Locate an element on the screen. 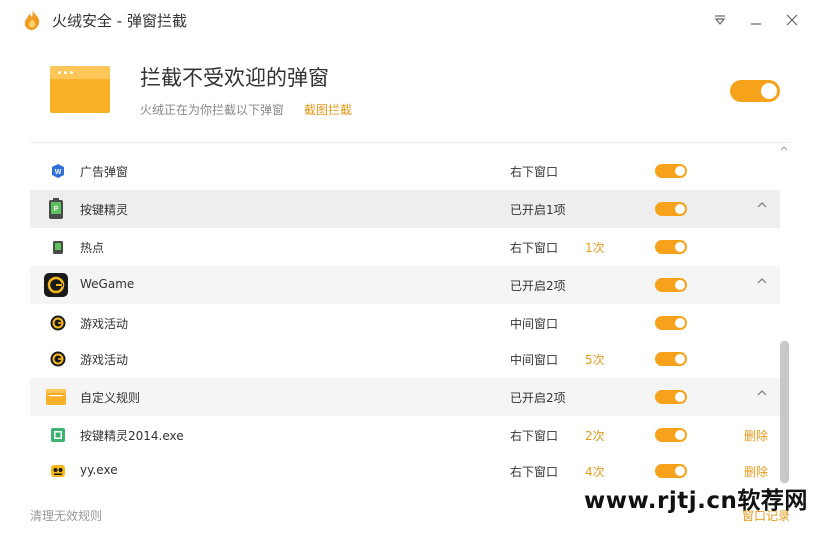 The width and height of the screenshot is (820, 540). wegame-icon is located at coordinates (56, 285).